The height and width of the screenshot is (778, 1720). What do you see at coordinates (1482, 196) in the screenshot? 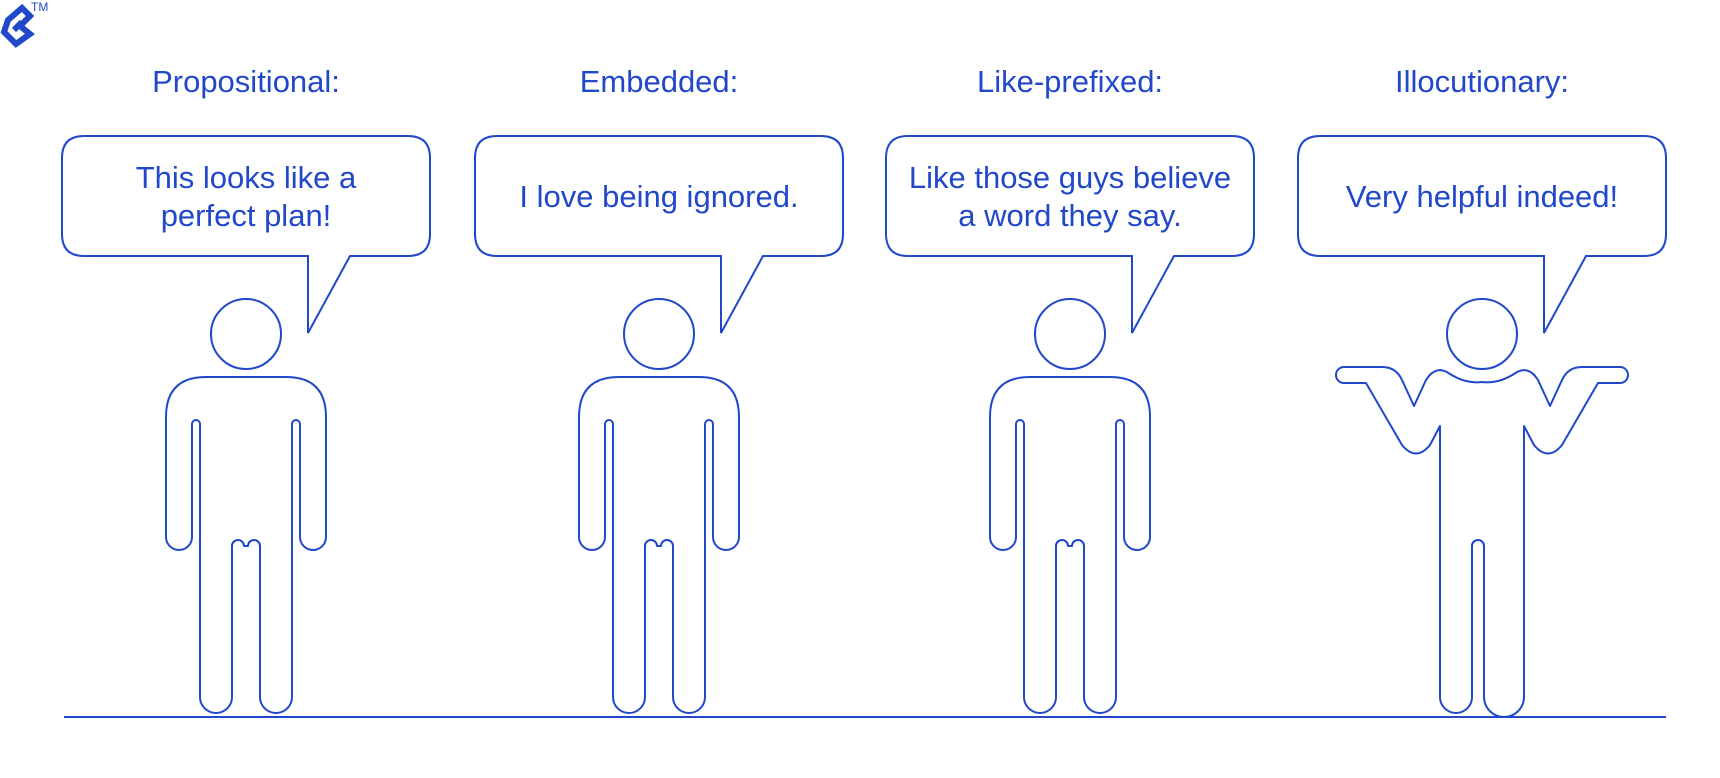
I see `quote-line: Very helpful indeed!` at bounding box center [1482, 196].